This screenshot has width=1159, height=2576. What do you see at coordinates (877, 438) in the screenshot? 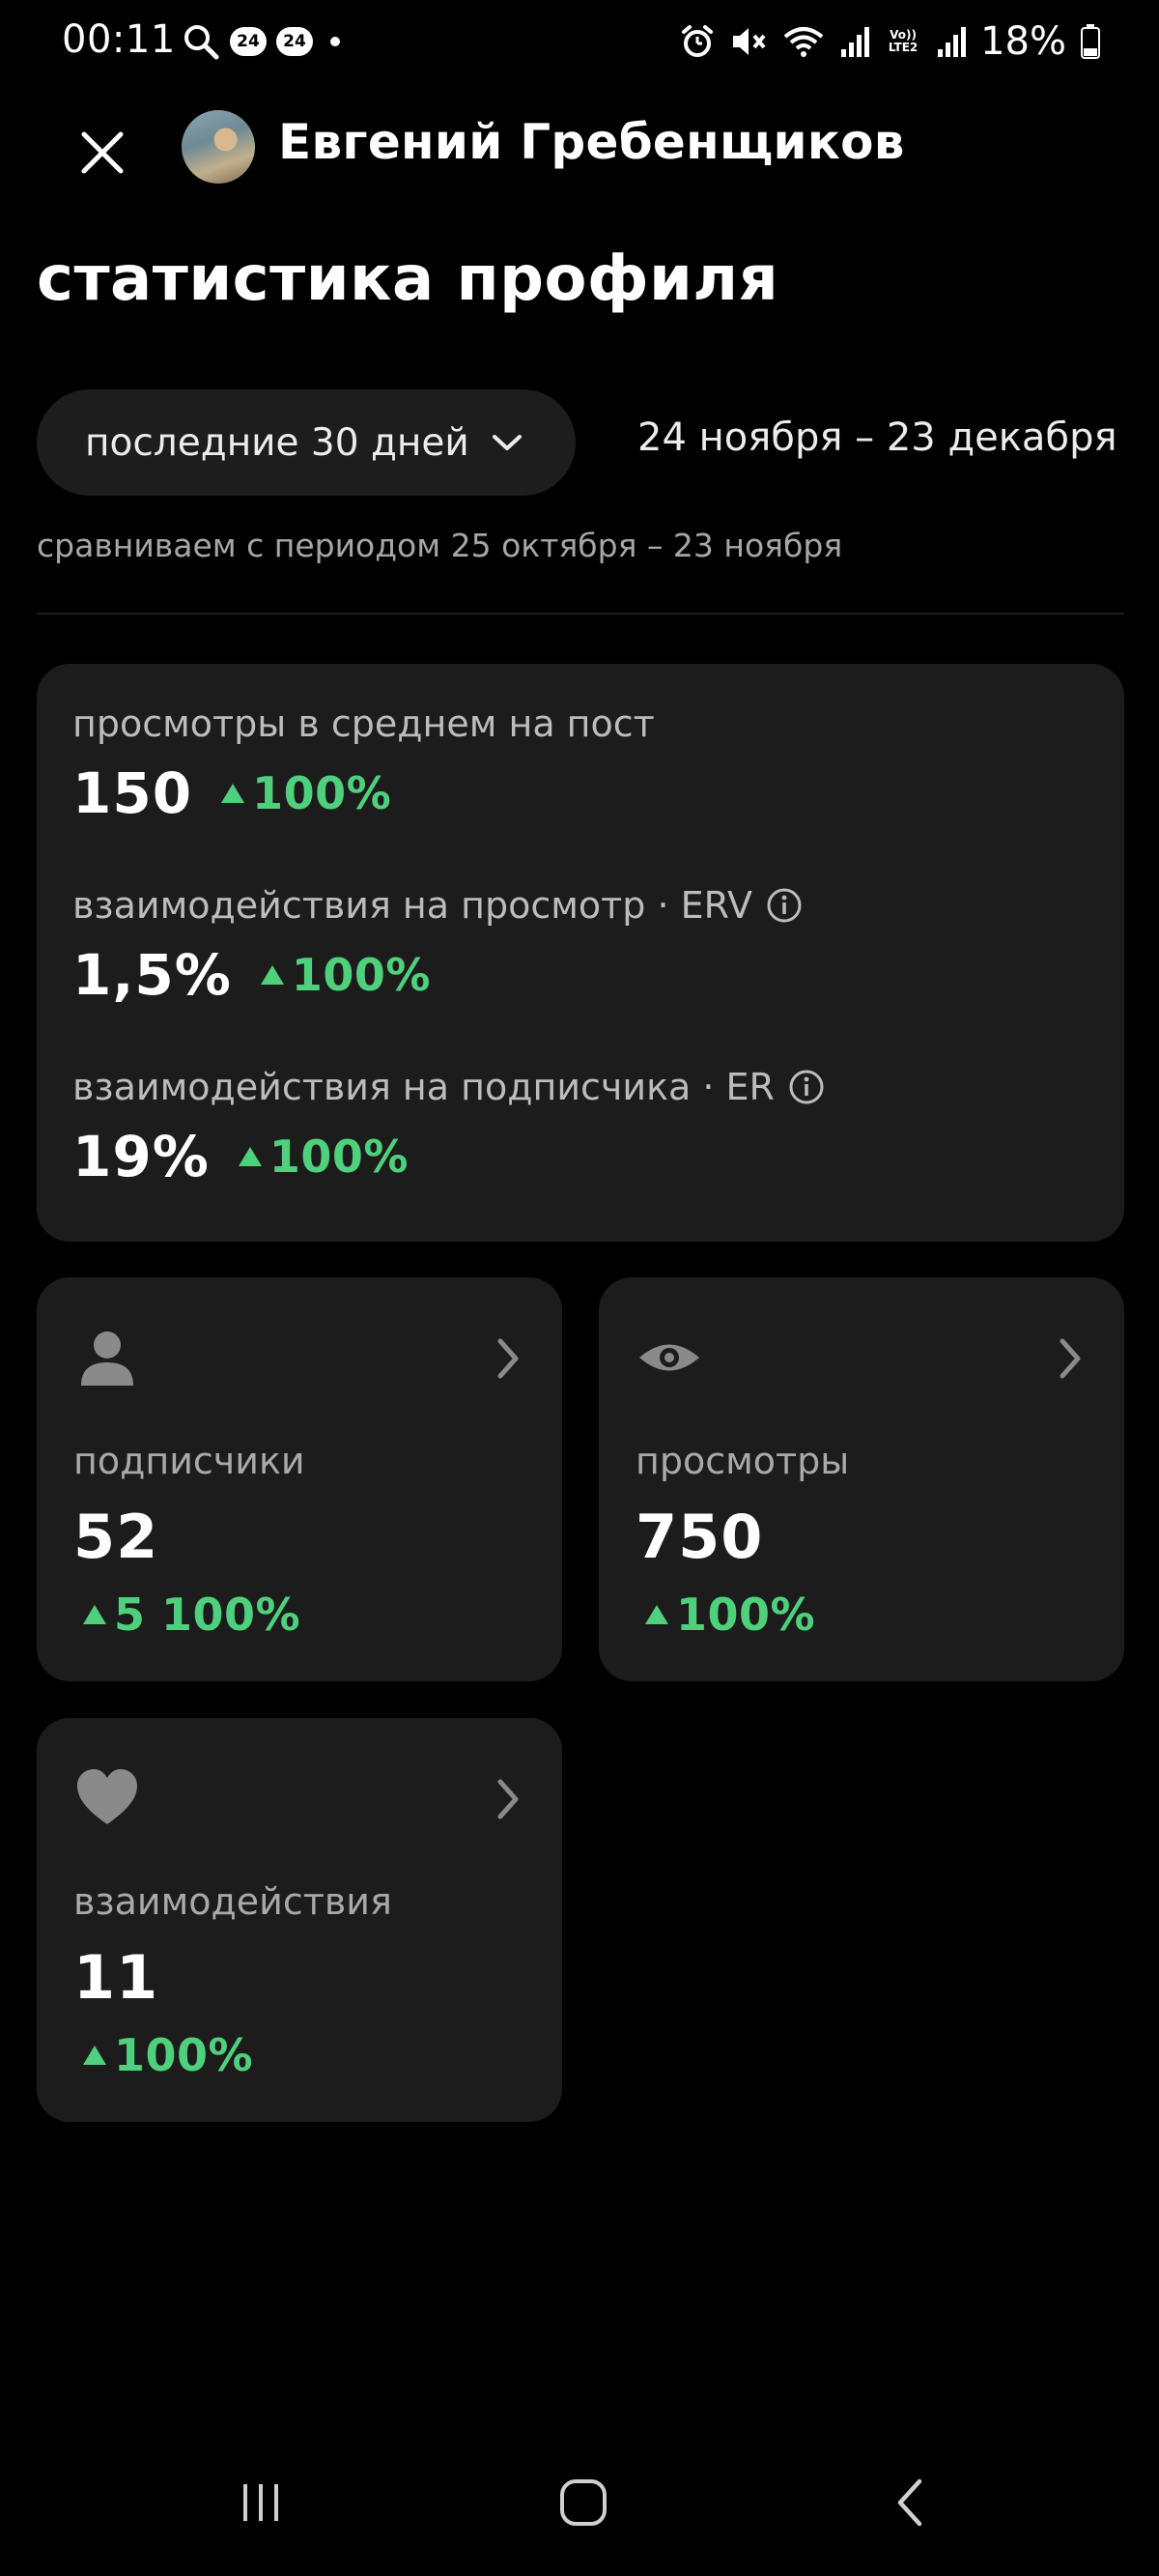
I see `date-range: 24 ноября – 23 декабря` at bounding box center [877, 438].